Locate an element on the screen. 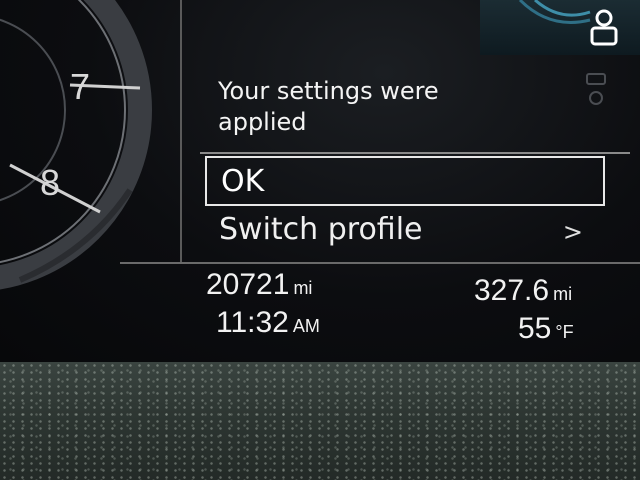 Image resolution: width=640 pixels, height=480 pixels. range-unit: mi is located at coordinates (563, 294).